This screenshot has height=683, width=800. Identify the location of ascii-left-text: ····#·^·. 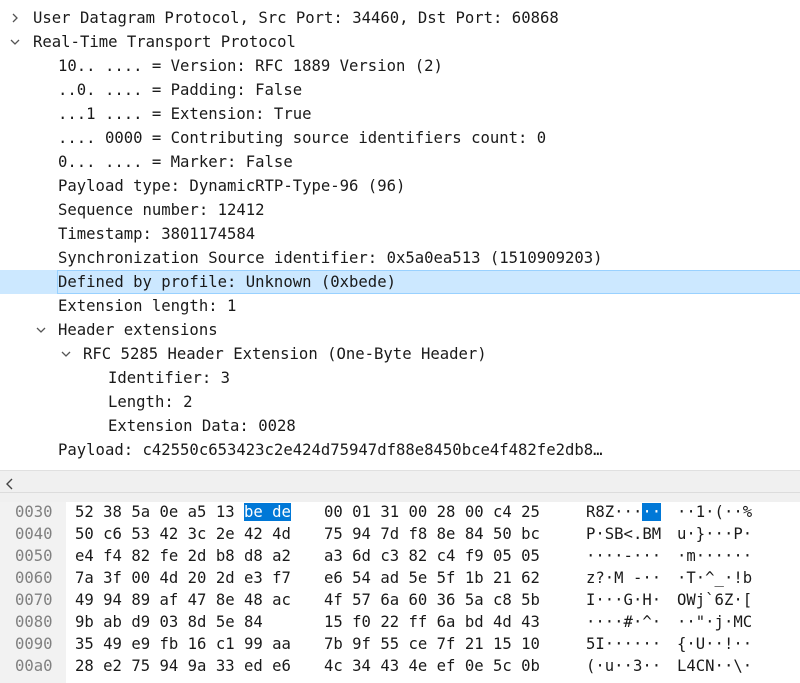
(624, 622).